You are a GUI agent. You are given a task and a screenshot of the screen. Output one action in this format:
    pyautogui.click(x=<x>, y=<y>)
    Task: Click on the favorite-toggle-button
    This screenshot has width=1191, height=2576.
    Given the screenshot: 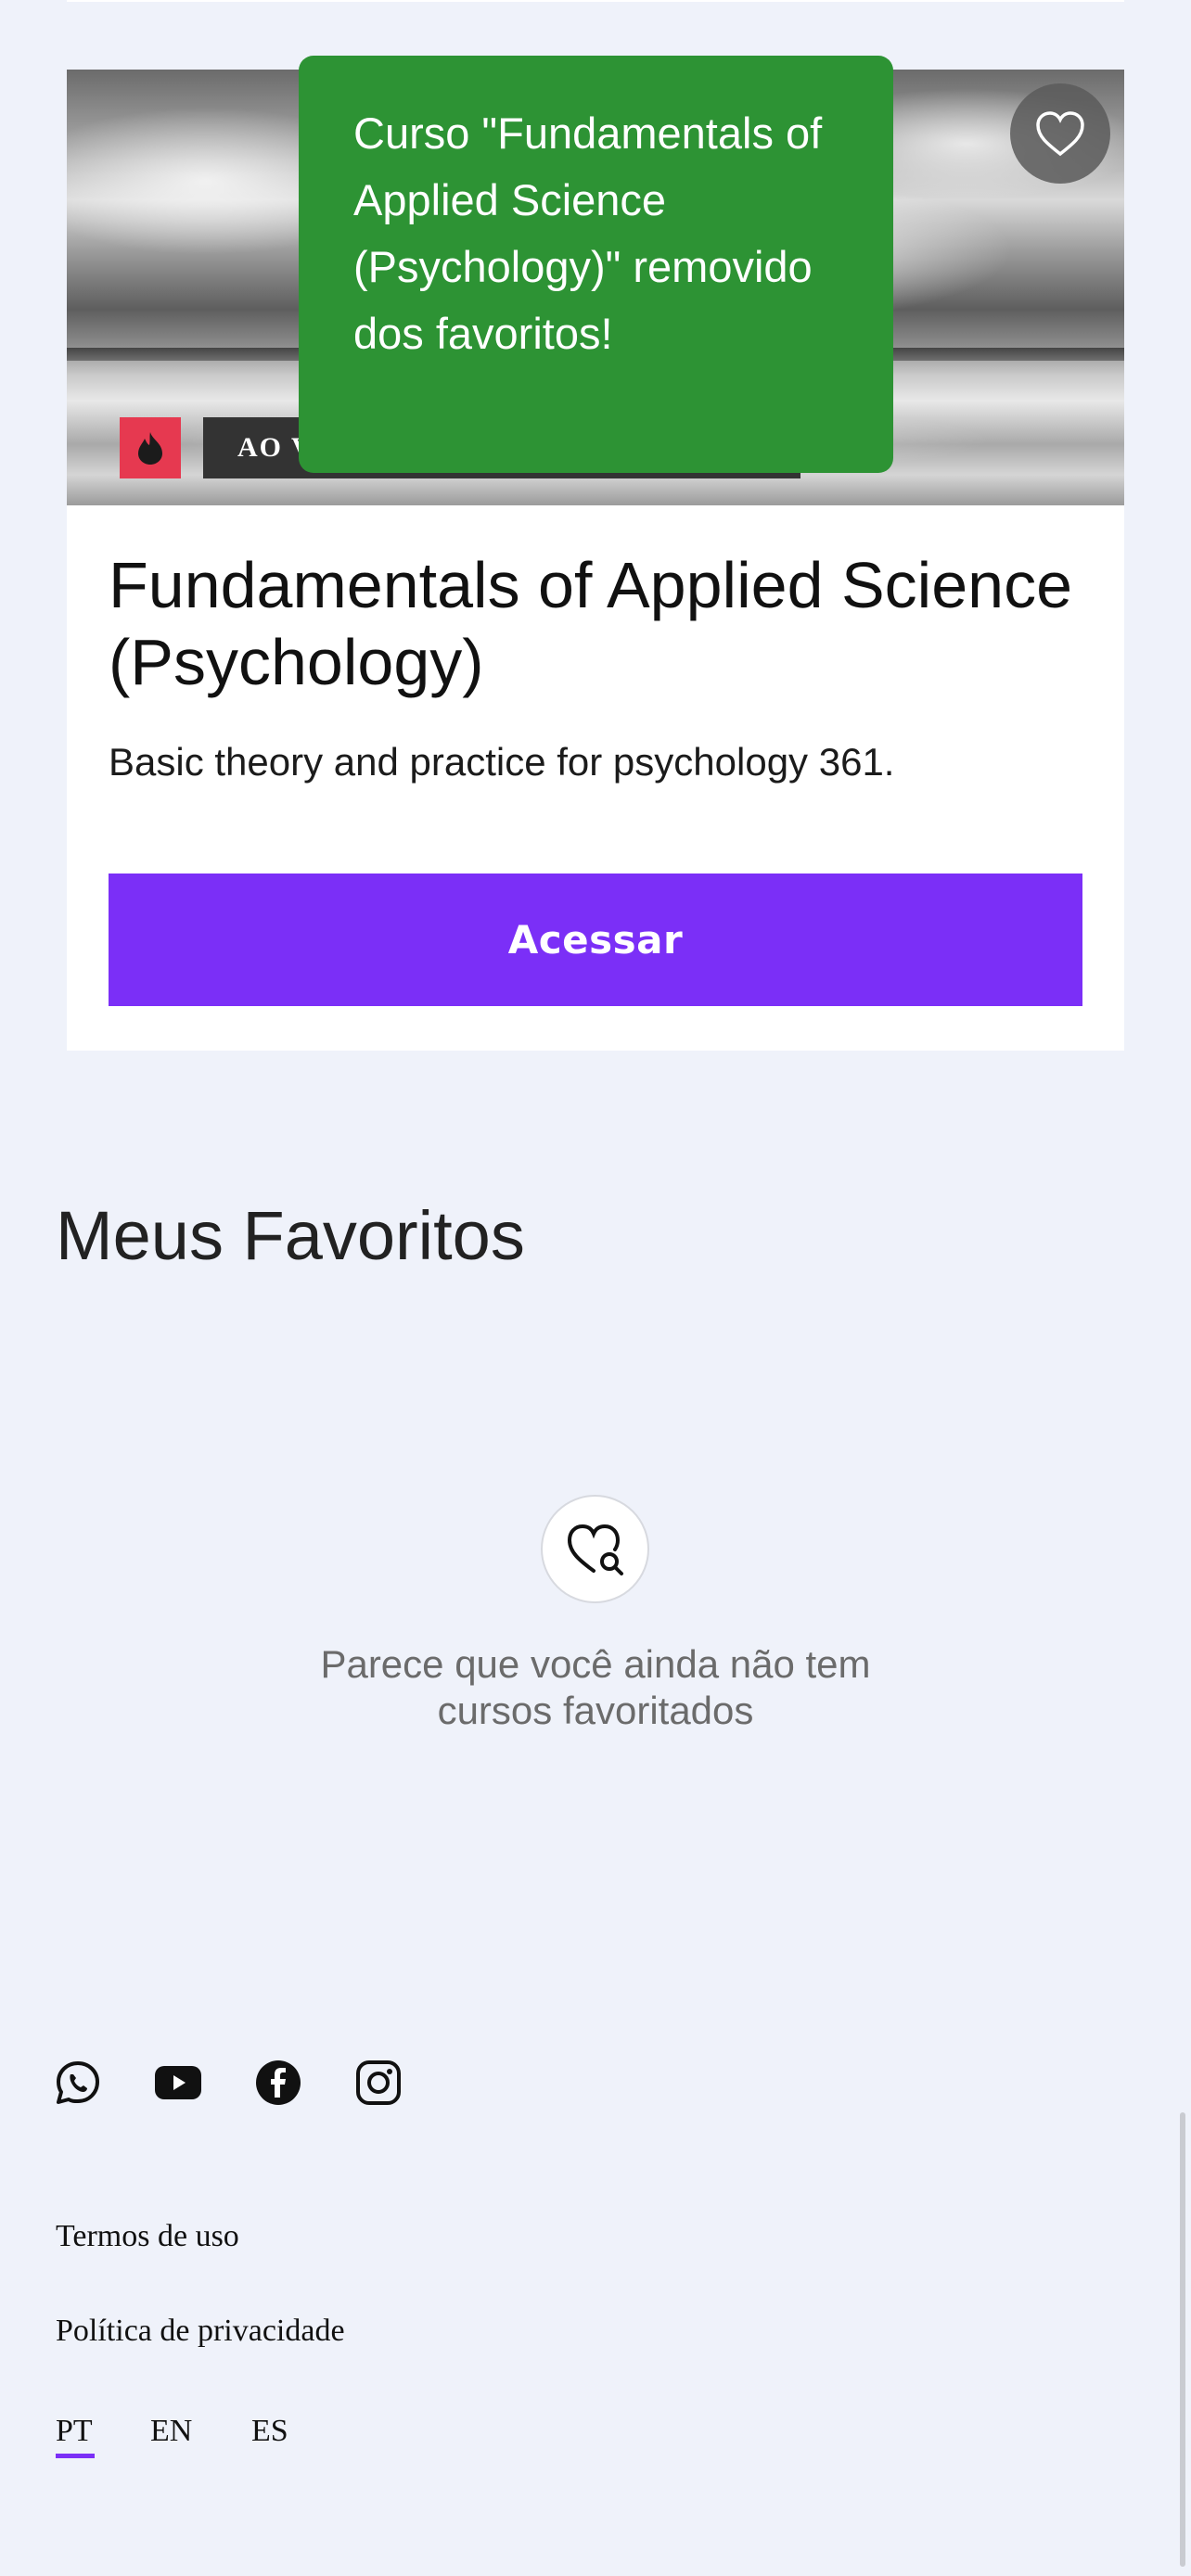 What is the action you would take?
    pyautogui.click(x=1060, y=134)
    